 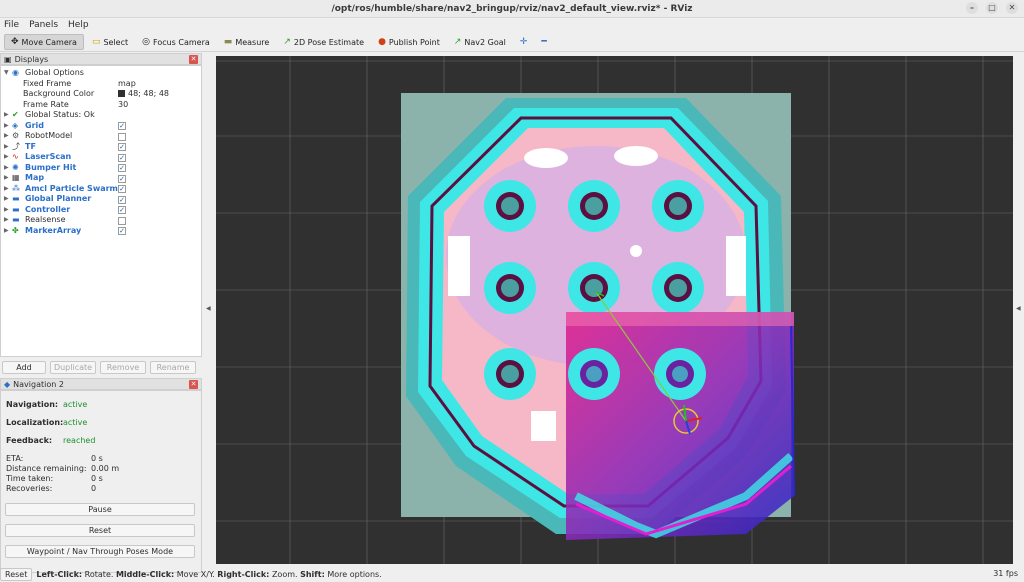 What do you see at coordinates (100, 231) in the screenshot?
I see `display-item: ▶ ✤ MarkerArray ✓` at bounding box center [100, 231].